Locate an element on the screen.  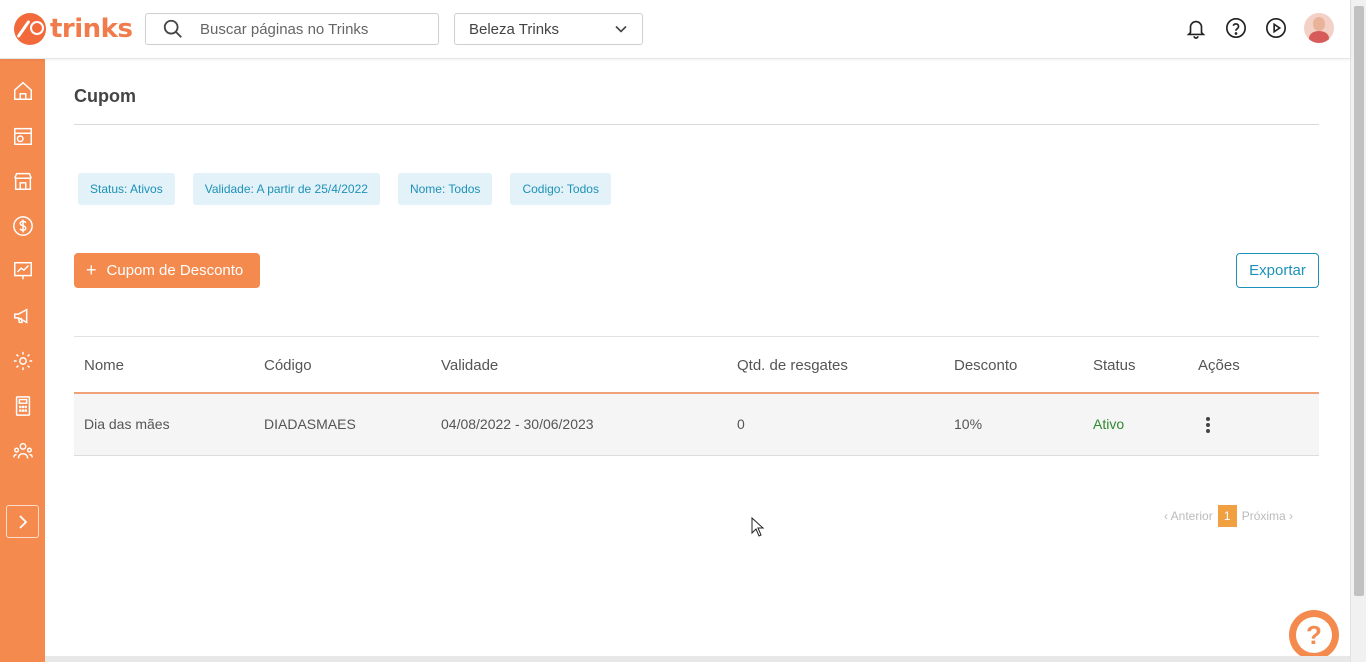
add-coupon-button: + Cupom de Desconto is located at coordinates (167, 270).